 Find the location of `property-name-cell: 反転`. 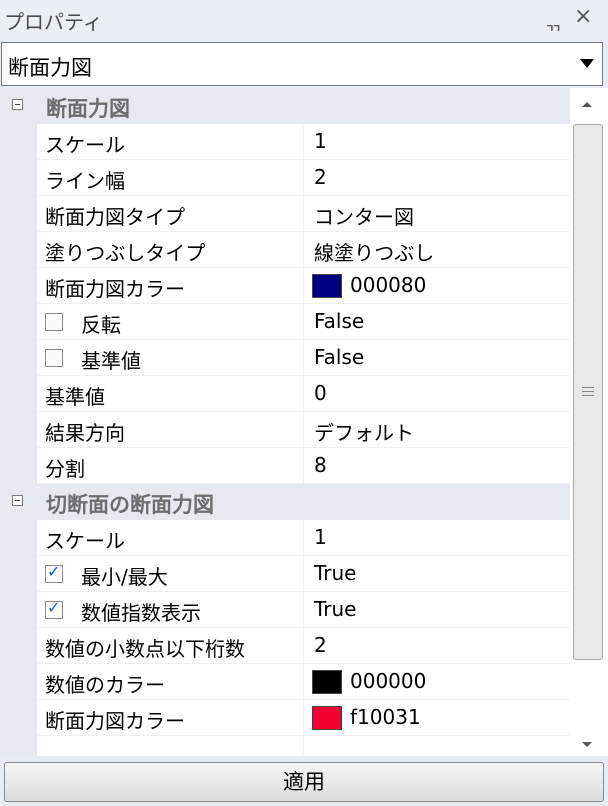

property-name-cell: 反転 is located at coordinates (170, 322).